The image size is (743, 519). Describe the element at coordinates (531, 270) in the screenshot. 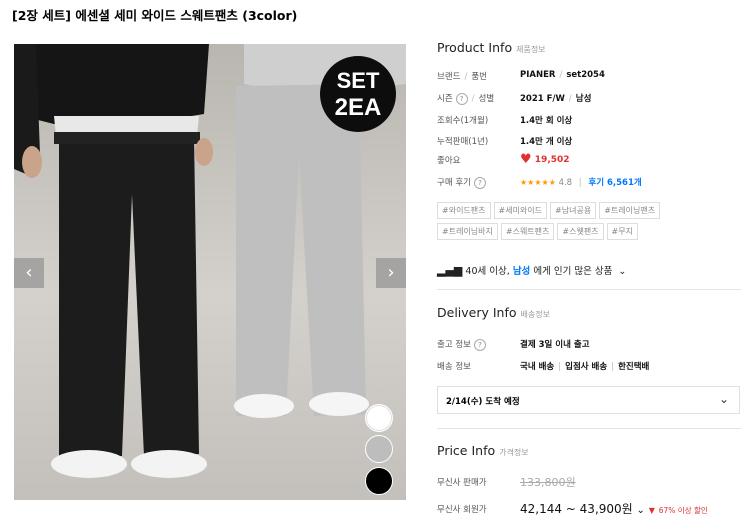

I see `popularity-info: ▂▄▆ 40세 이상, 남성 에게 인기 많은 상품 ⌄` at that location.